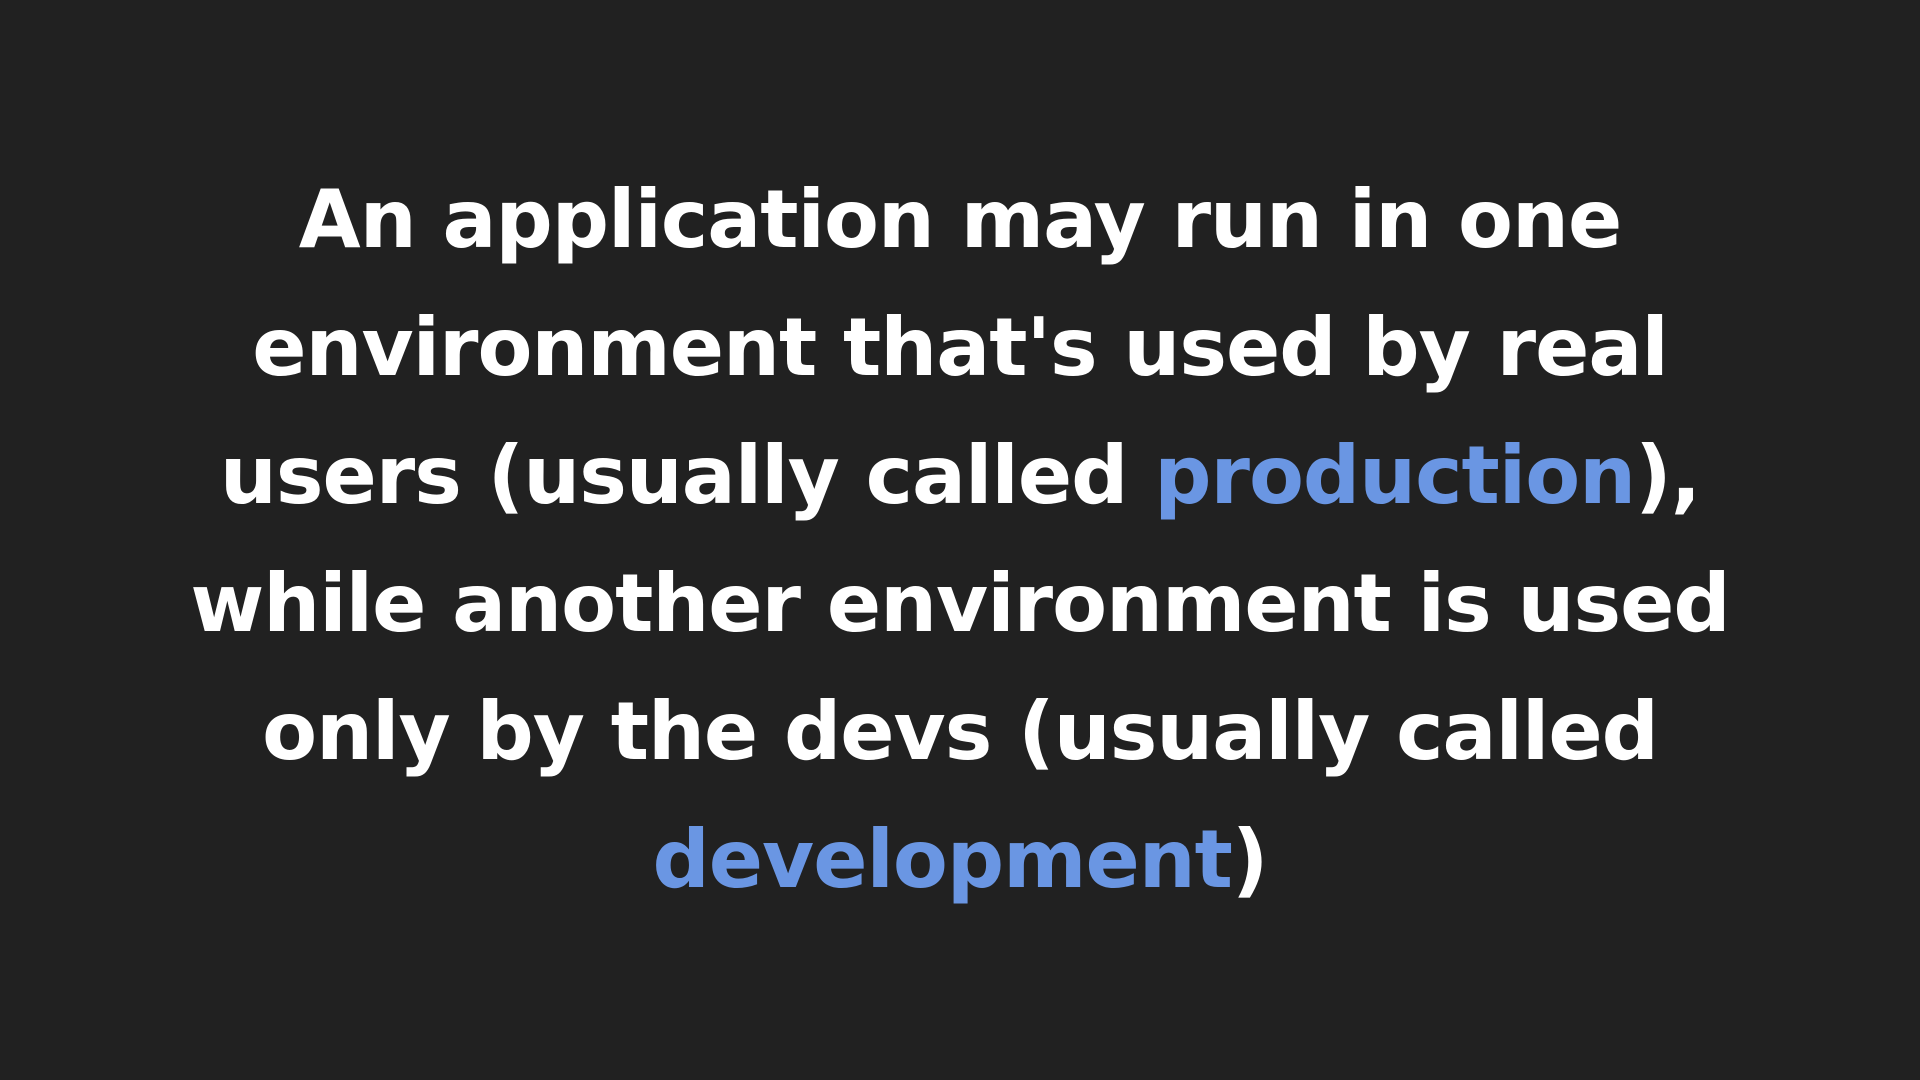 This screenshot has height=1080, width=1920. I want to click on statement-line-3: users (usually called production),, so click(960, 476).